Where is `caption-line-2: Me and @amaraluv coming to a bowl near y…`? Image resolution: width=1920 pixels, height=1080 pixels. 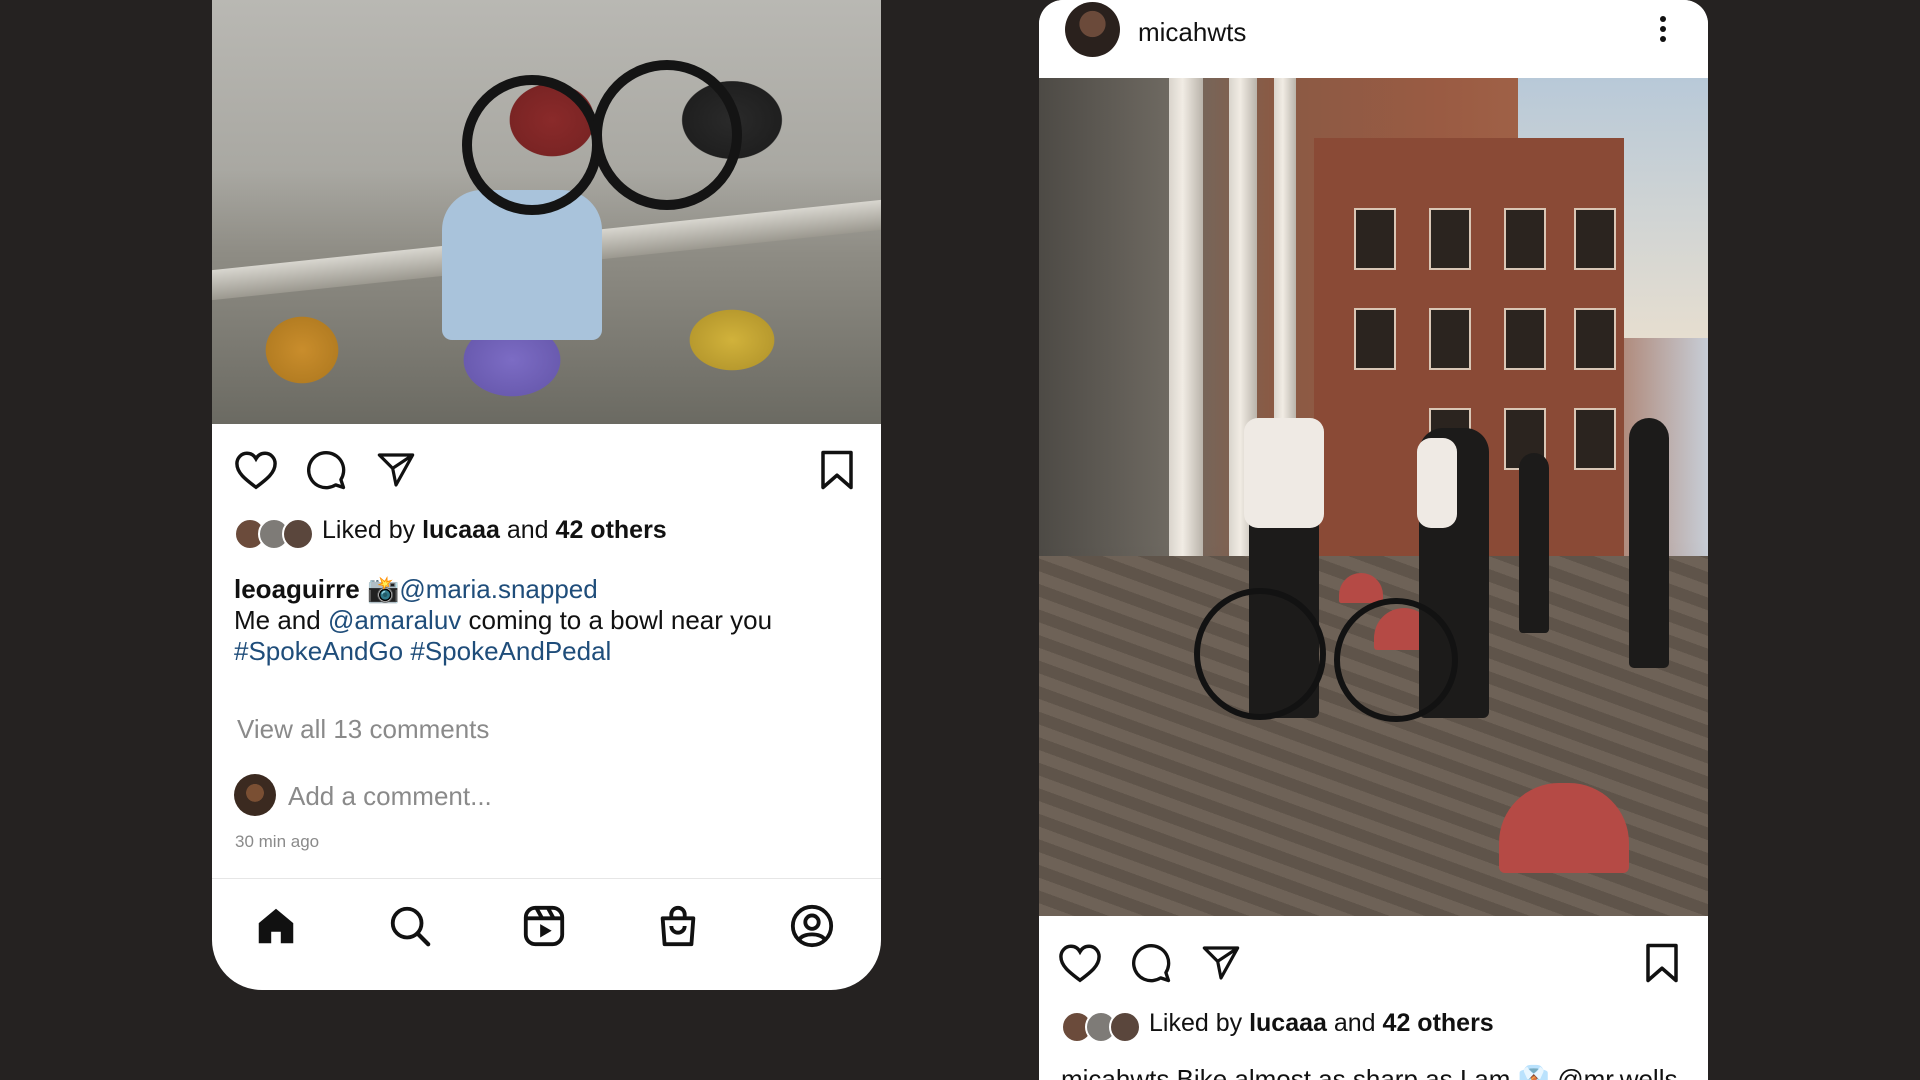 caption-line-2: Me and @amaraluv coming to a bowl near y… is located at coordinates (549, 620).